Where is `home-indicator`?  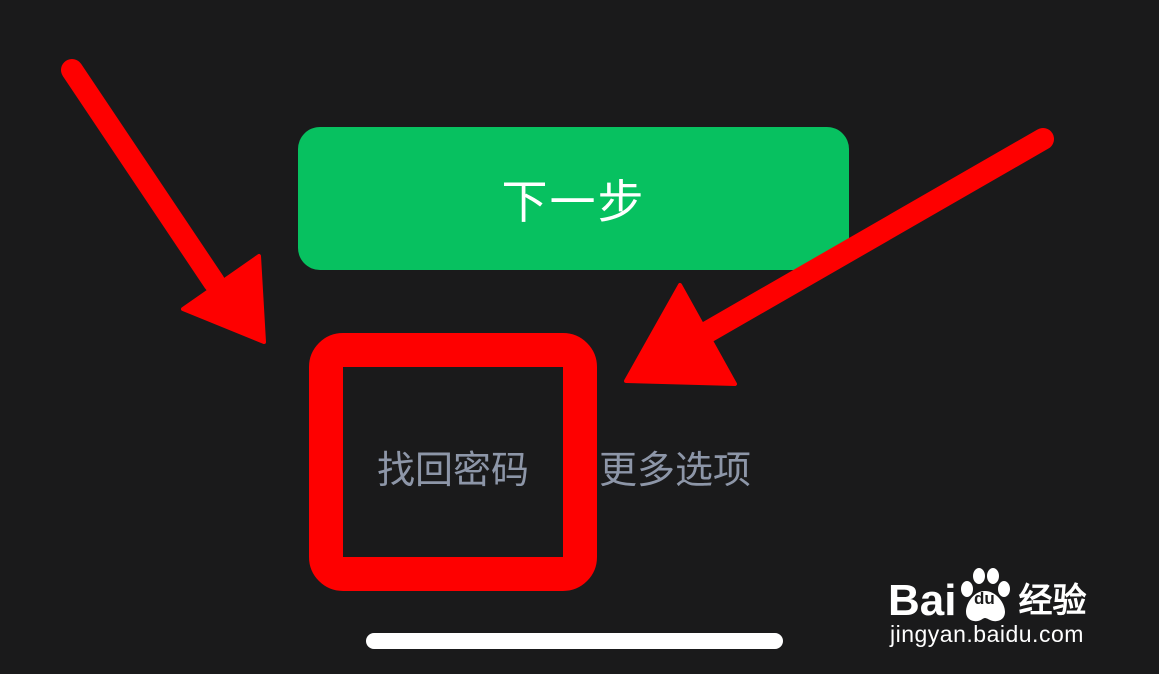
home-indicator is located at coordinates (574, 641).